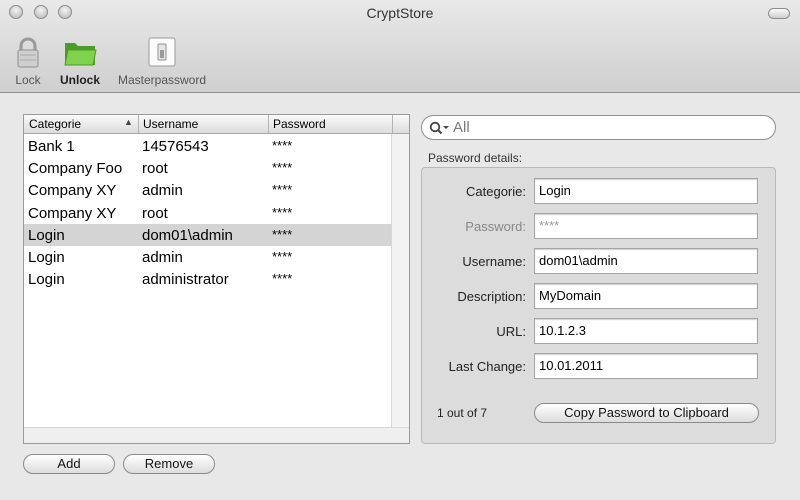 This screenshot has width=800, height=500. What do you see at coordinates (495, 226) in the screenshot?
I see `password-label: Password:` at bounding box center [495, 226].